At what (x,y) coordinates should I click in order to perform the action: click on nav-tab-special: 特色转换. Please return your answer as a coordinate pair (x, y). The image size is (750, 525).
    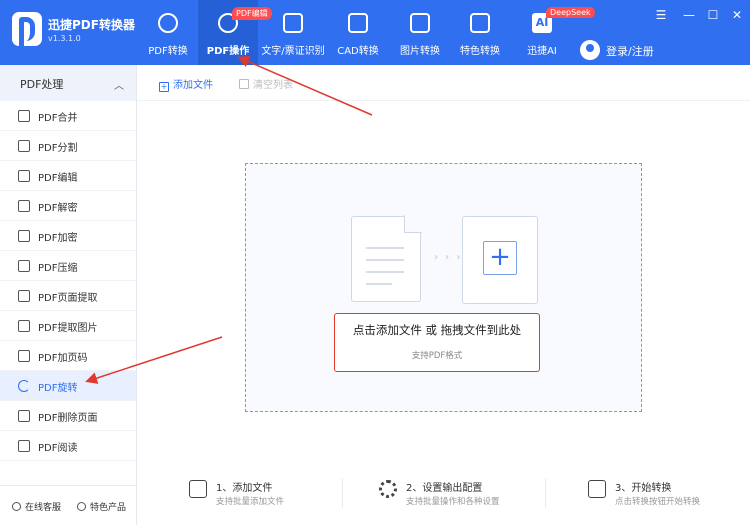
    Looking at the image, I should click on (480, 32).